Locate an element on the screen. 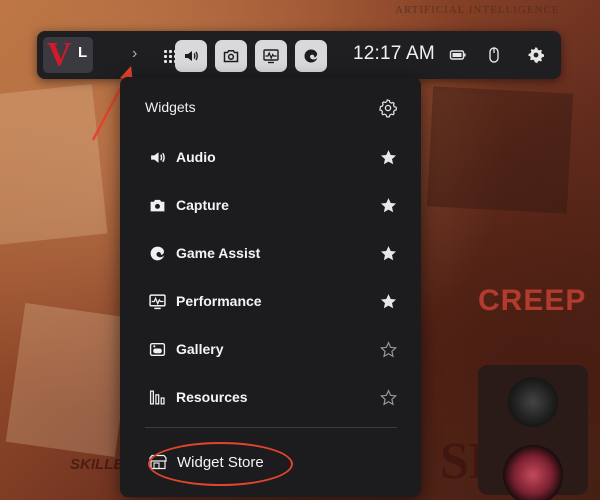  widget-item-game-assist: Game Assist is located at coordinates (270, 253).